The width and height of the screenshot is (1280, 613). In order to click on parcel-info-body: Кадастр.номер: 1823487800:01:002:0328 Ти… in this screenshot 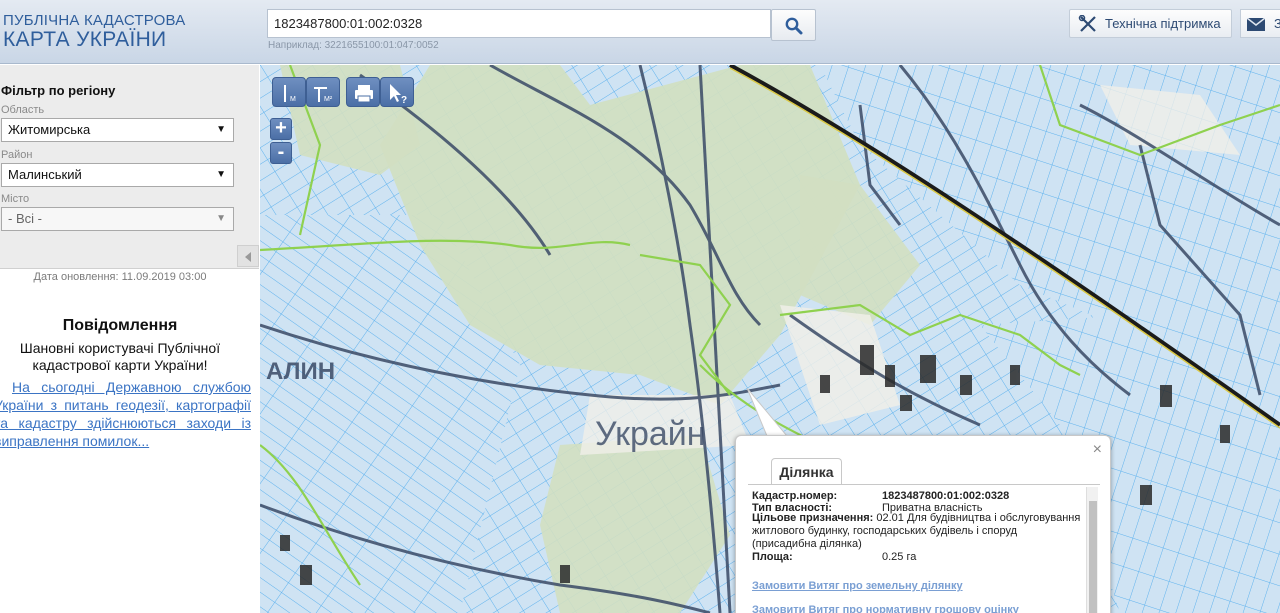, I will do `click(918, 550)`.